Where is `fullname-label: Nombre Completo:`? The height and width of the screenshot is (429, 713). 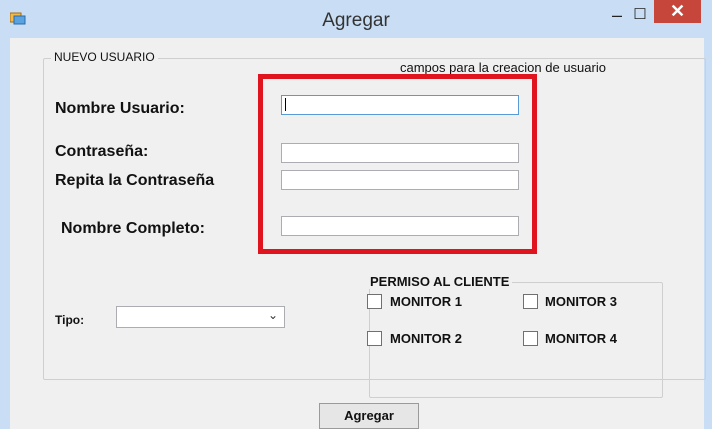 fullname-label: Nombre Completo: is located at coordinates (133, 228).